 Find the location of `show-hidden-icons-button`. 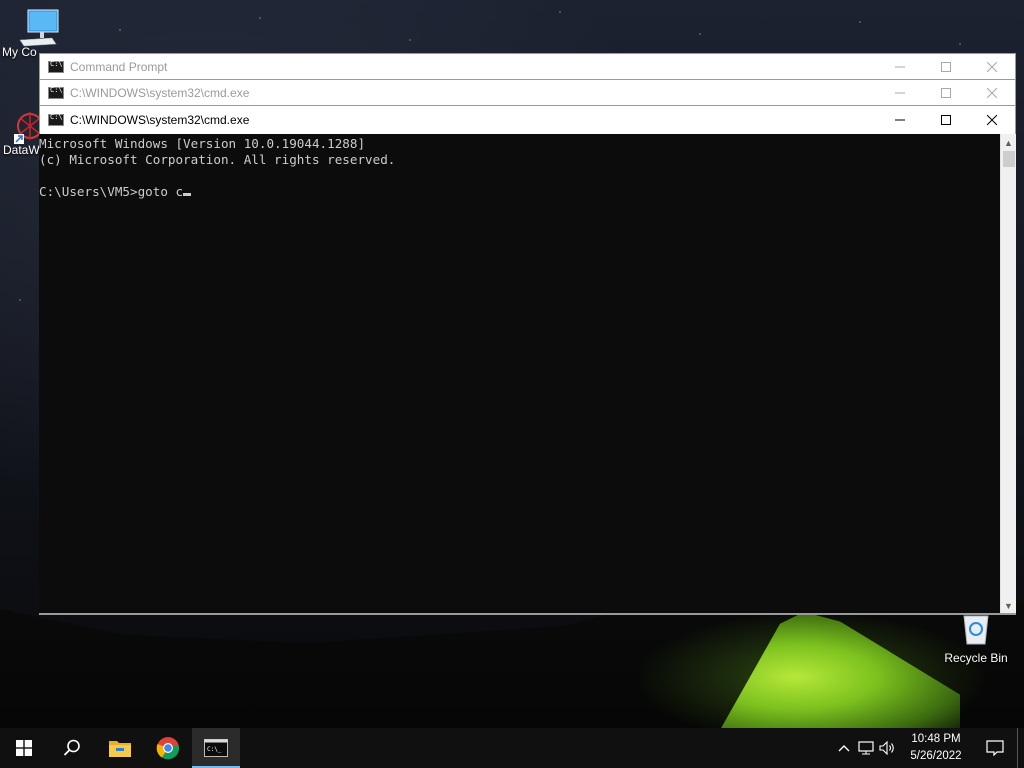

show-hidden-icons-button is located at coordinates (844, 748).